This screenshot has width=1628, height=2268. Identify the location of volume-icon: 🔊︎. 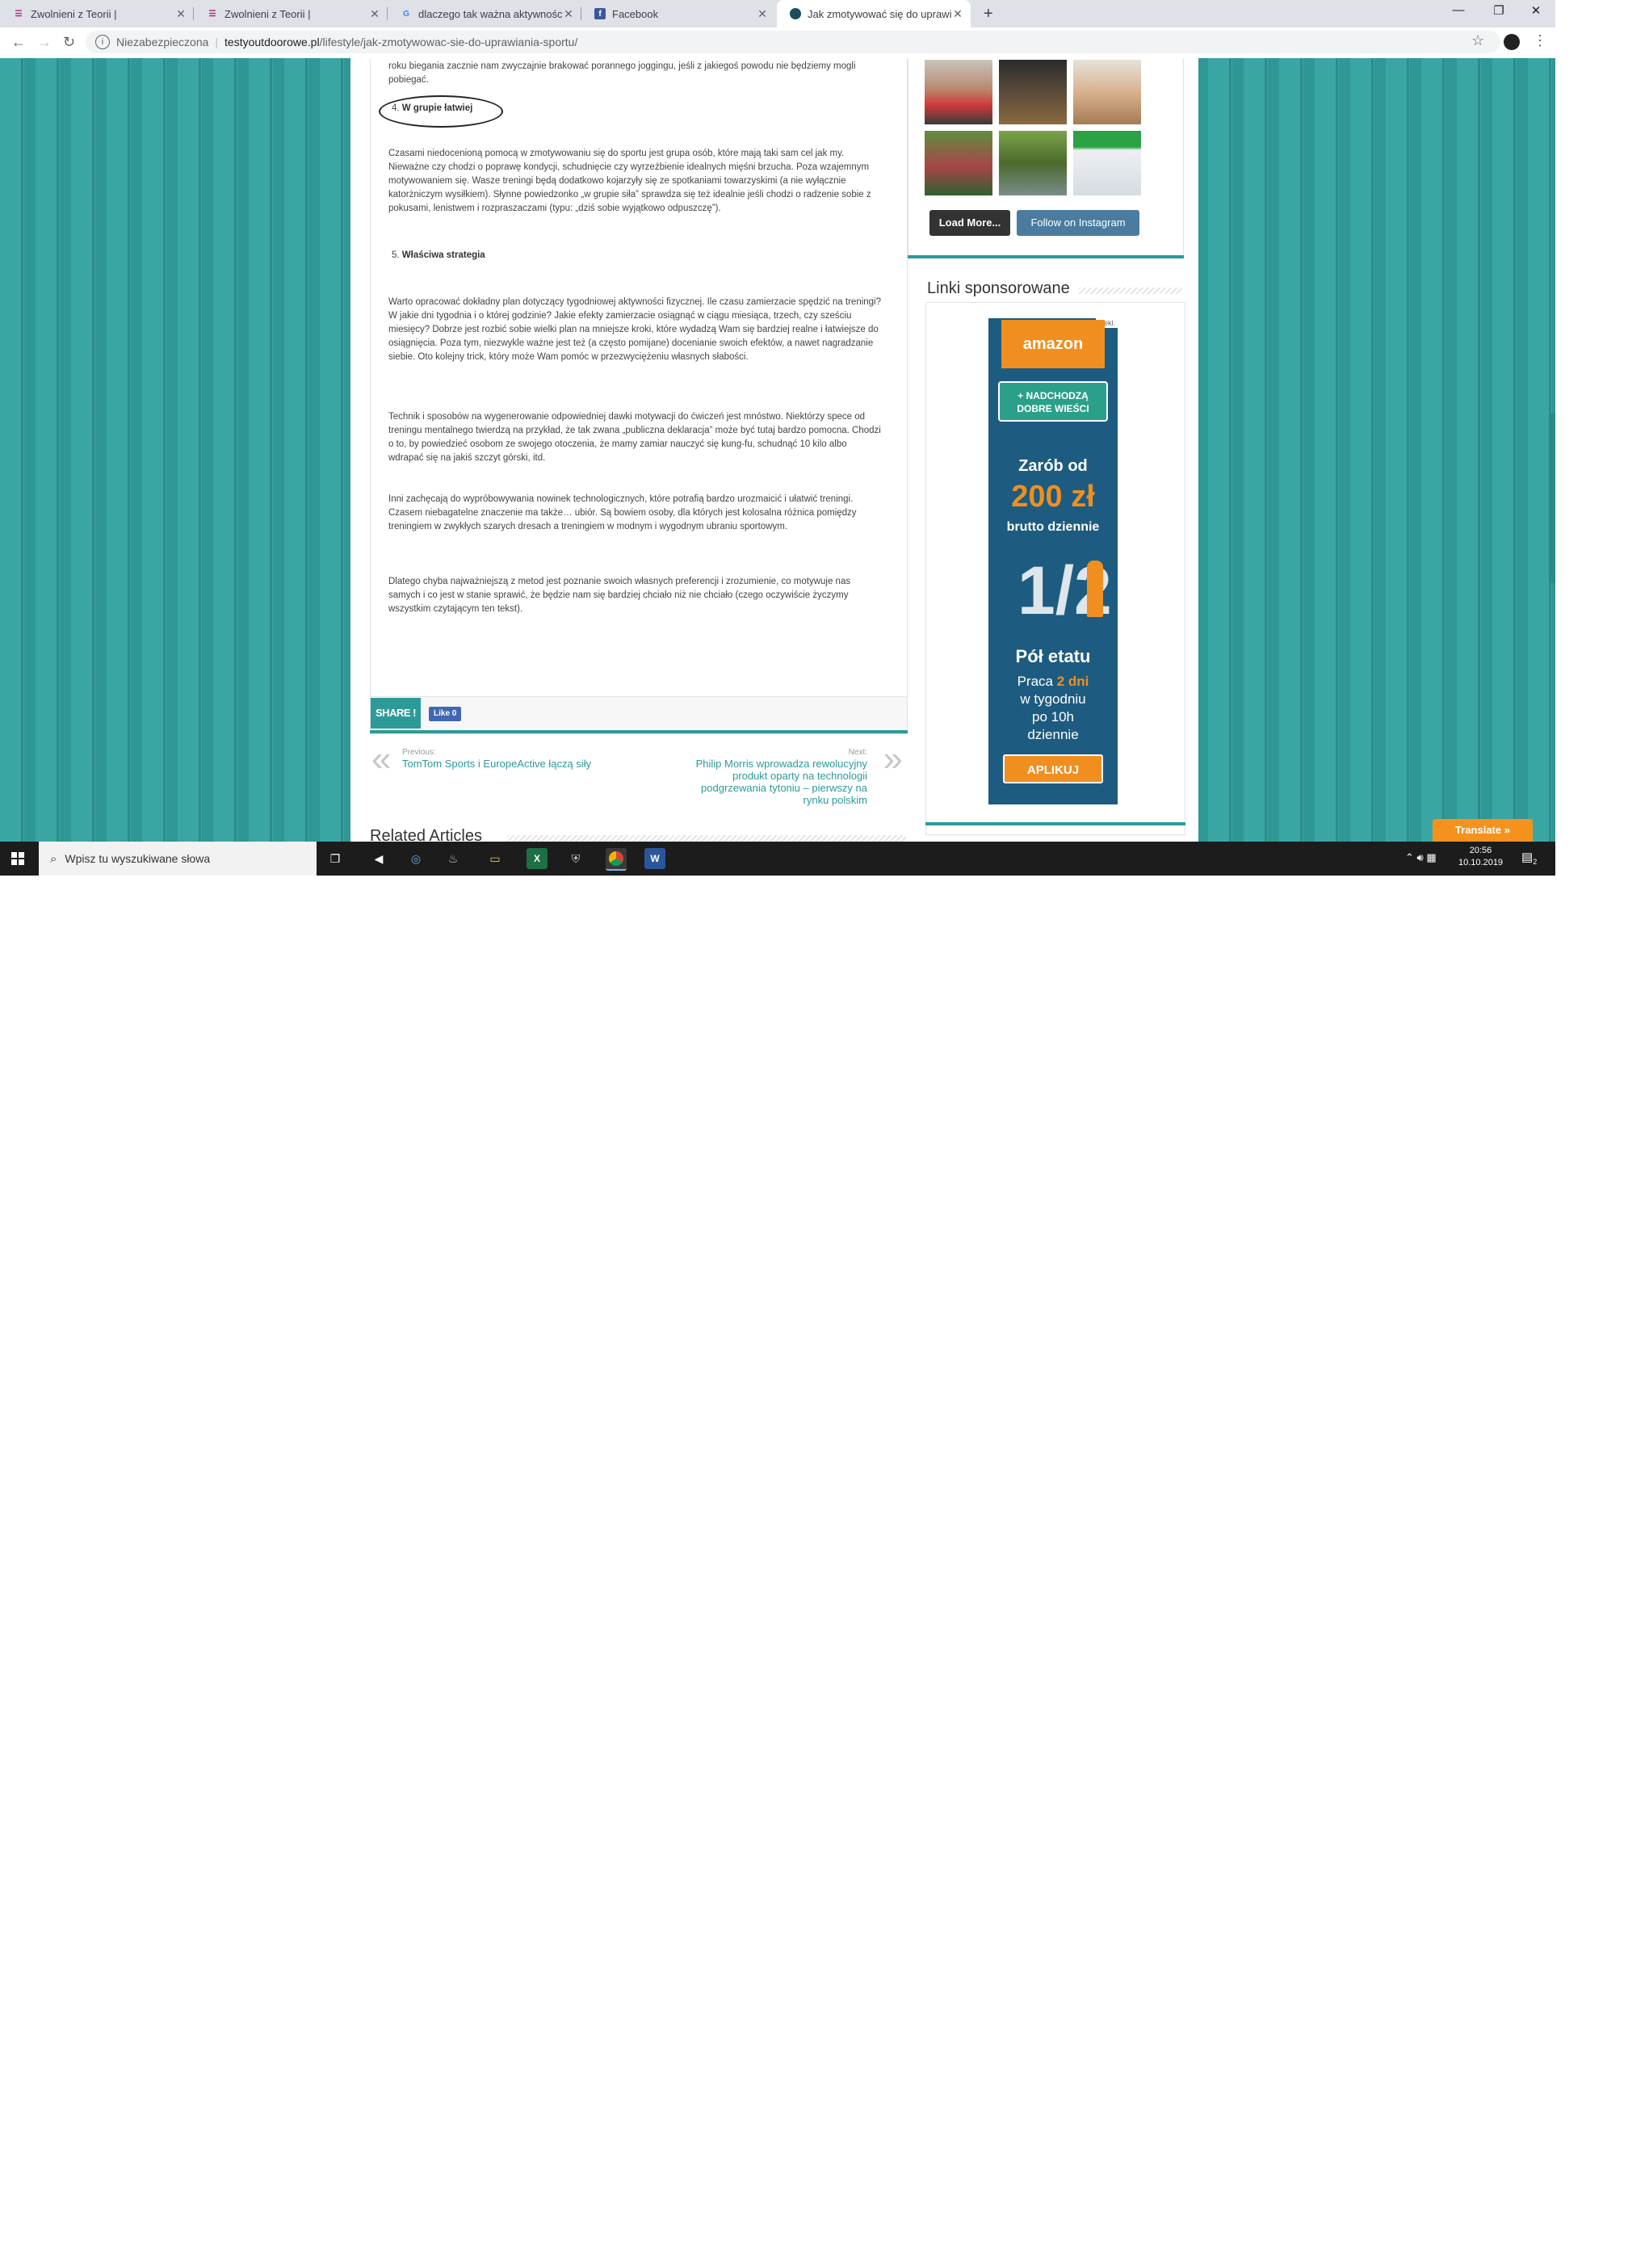
(1420, 857).